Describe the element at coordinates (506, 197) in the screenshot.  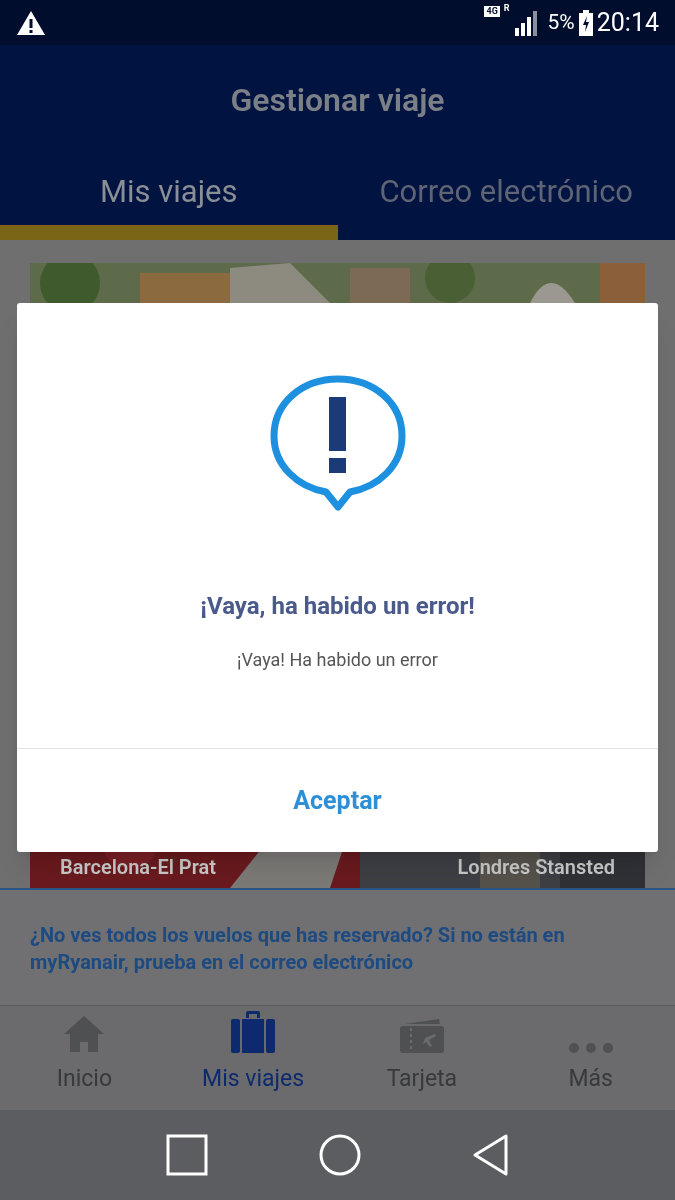
I see `tab: Correo electrónico` at that location.